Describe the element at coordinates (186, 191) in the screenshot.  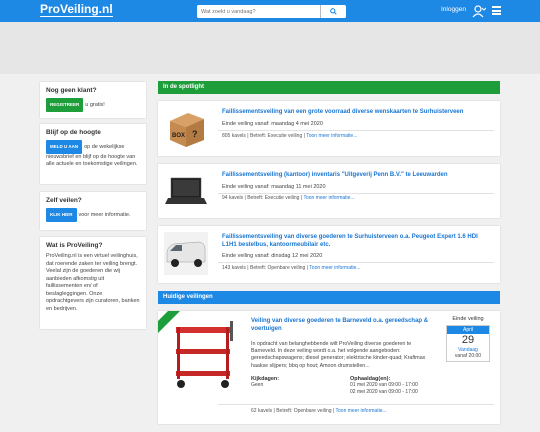
I see `card-laptop-image` at that location.